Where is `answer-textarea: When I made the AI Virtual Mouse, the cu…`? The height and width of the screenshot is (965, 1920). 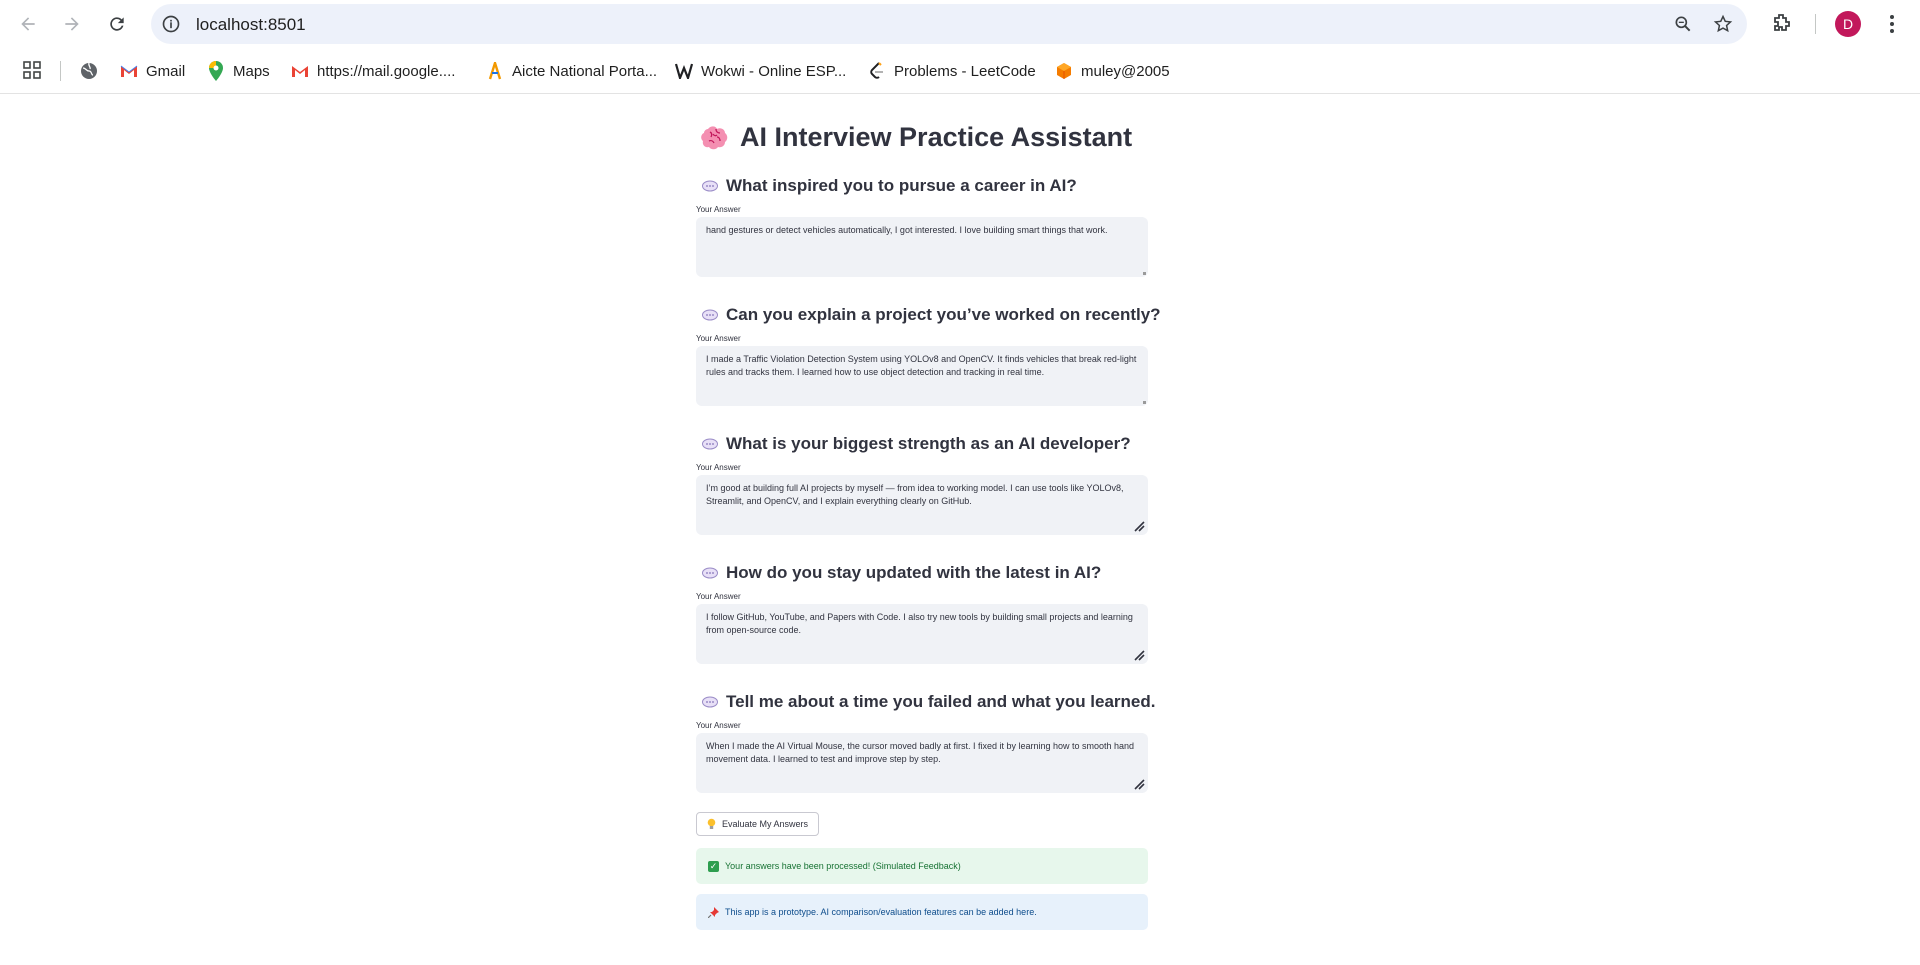 answer-textarea: When I made the AI Virtual Mouse, the cu… is located at coordinates (922, 763).